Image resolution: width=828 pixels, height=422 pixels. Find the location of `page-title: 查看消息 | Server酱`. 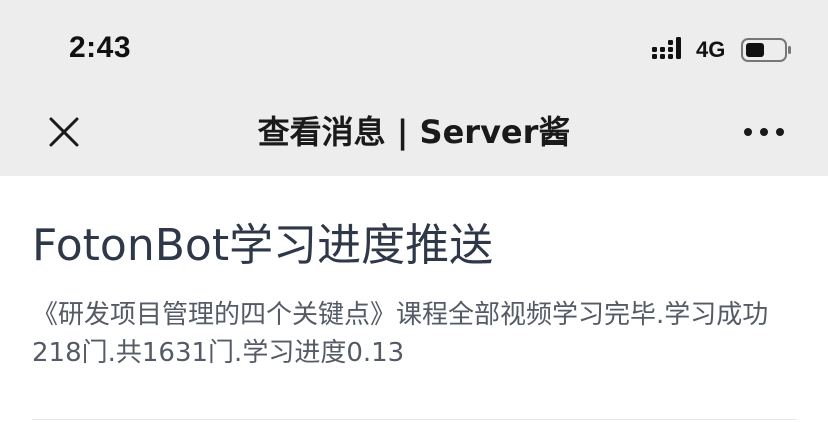

page-title: 查看消息 | Server酱 is located at coordinates (414, 132).